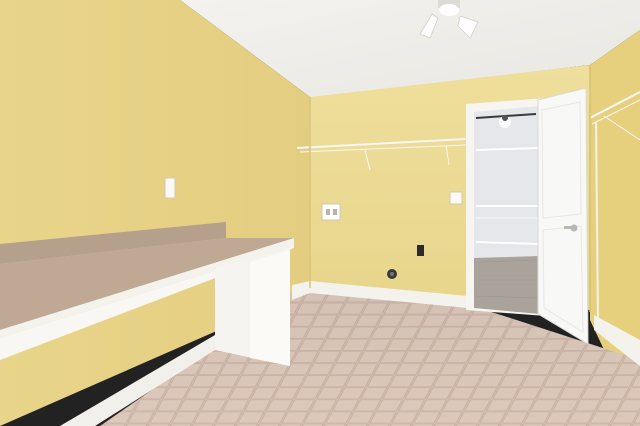 This screenshot has height=426, width=640. I want to click on washer-box, so click(331, 212).